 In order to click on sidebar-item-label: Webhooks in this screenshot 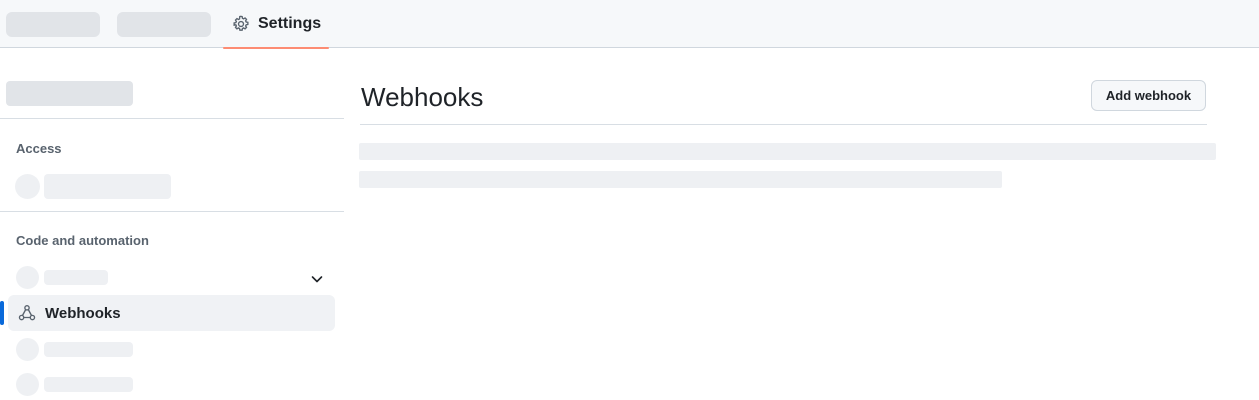, I will do `click(83, 313)`.